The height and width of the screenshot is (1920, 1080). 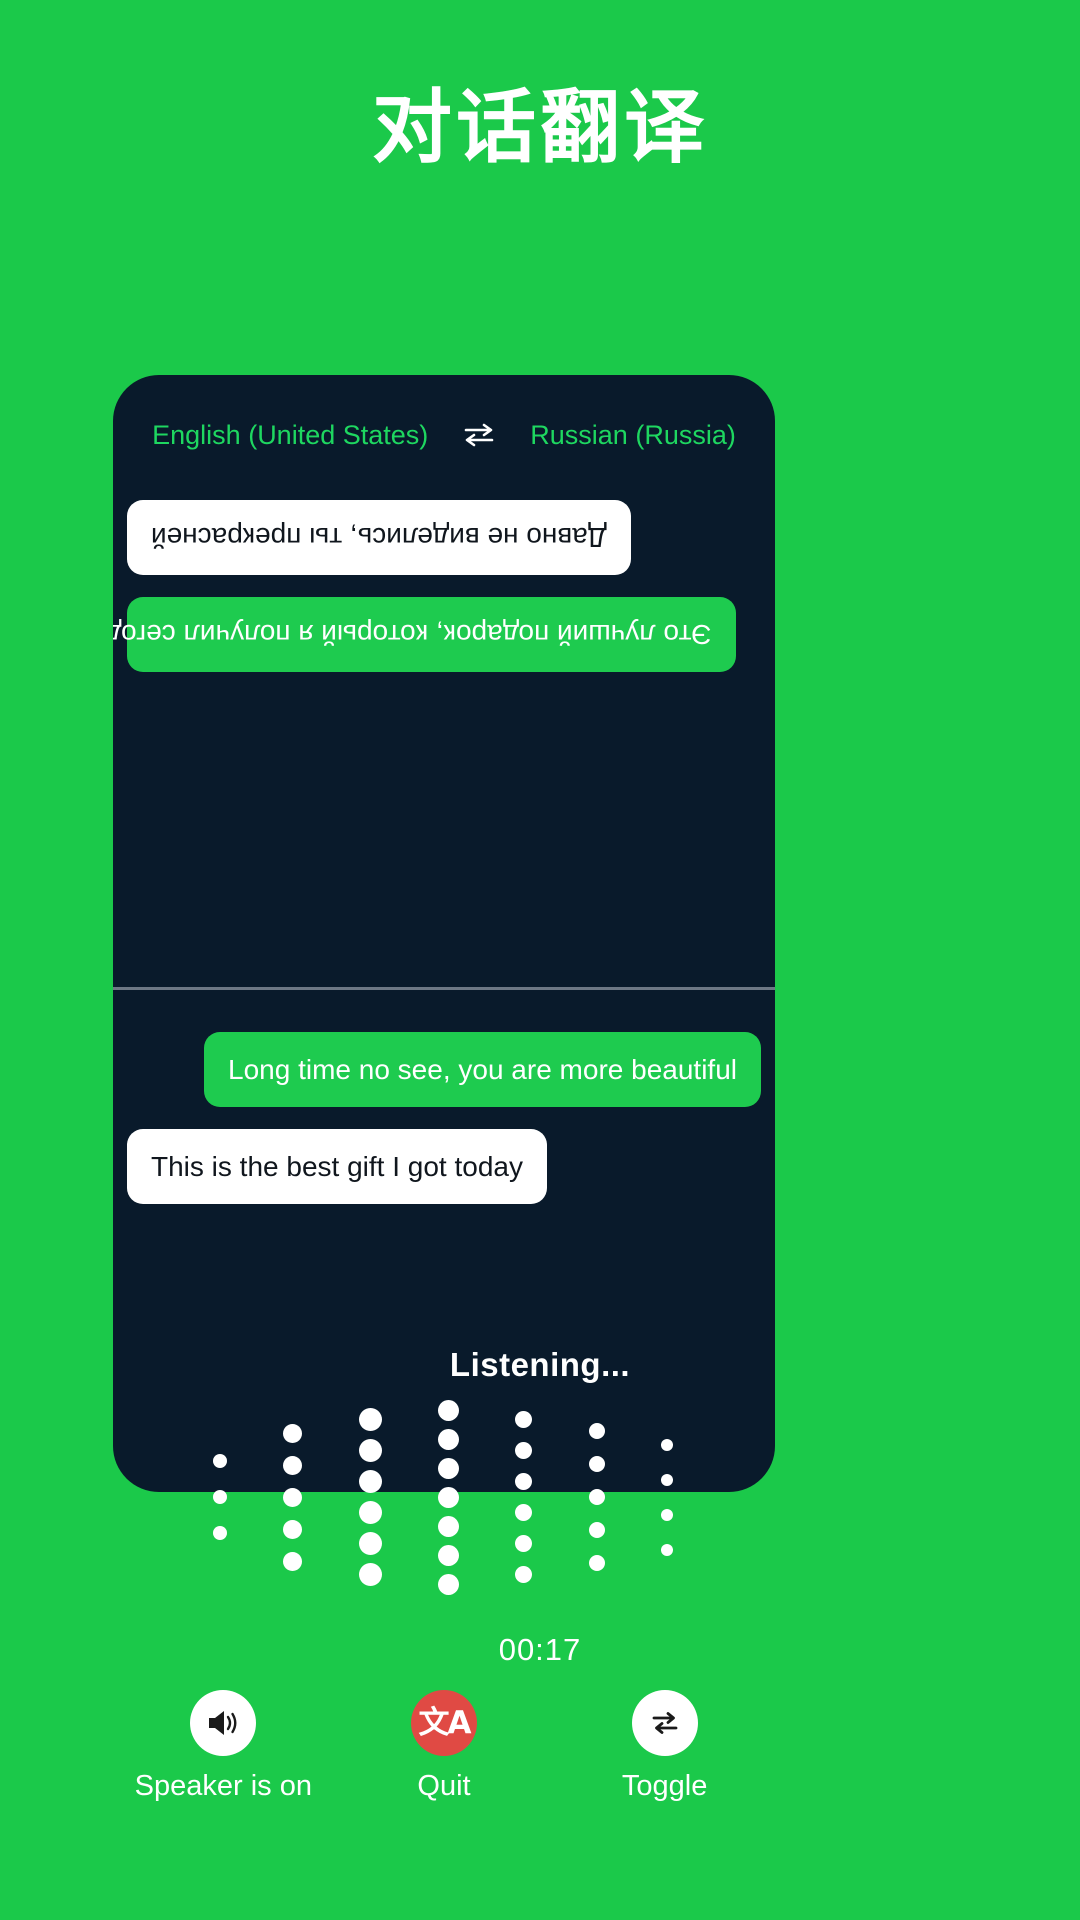 I want to click on message-bubble: This is the best gift I got today, so click(x=337, y=1166).